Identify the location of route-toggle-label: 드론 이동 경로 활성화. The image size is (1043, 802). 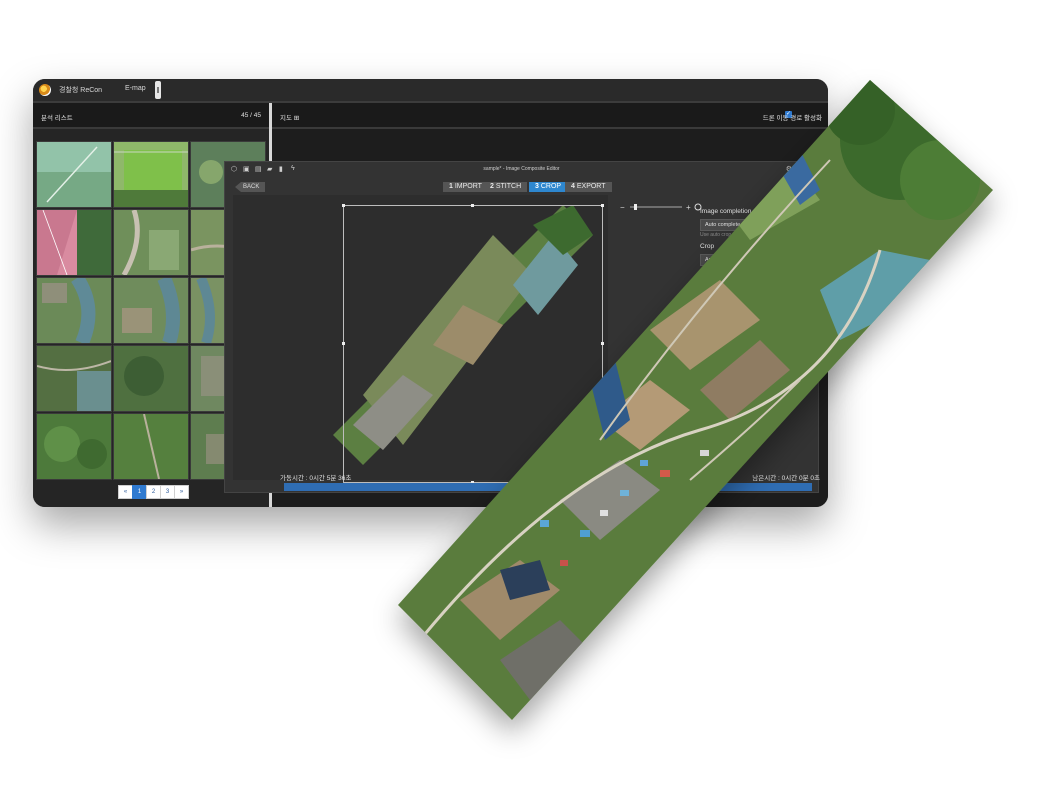
(792, 118).